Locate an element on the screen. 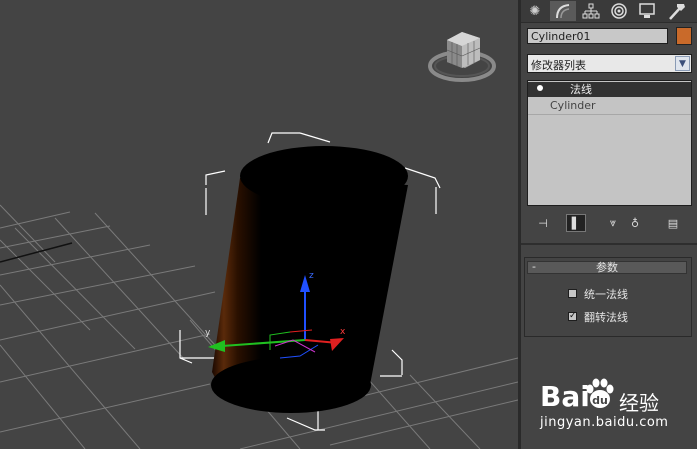  make-unique-button: ⩔ is located at coordinates (613, 223).